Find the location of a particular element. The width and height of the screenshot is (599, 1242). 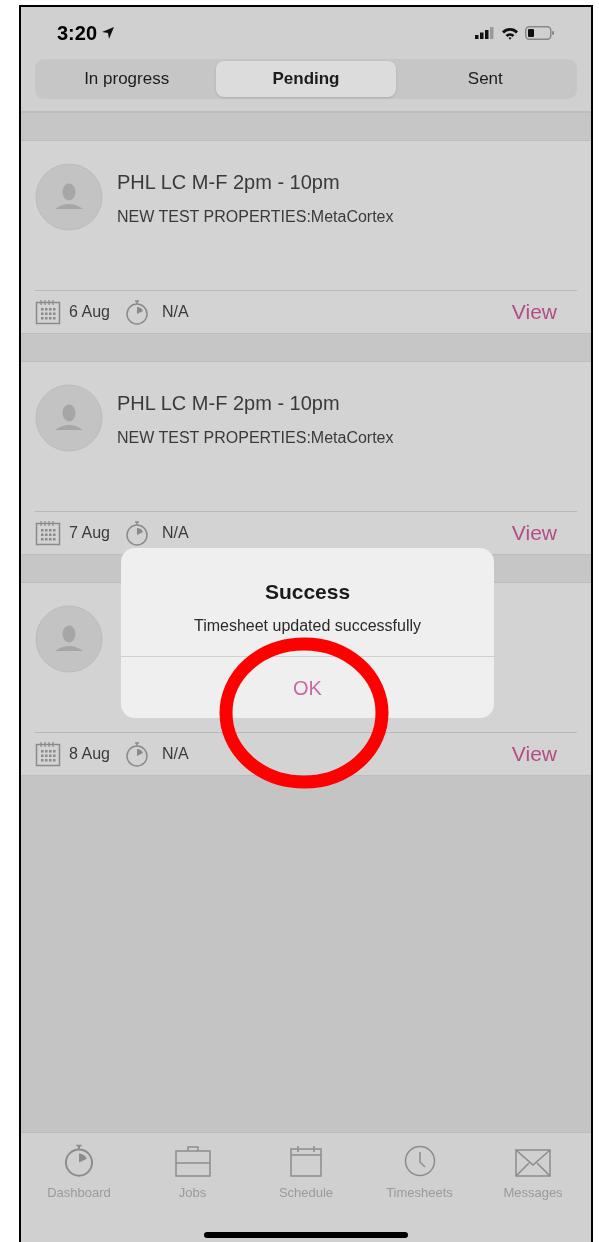

date-text: 7 Aug is located at coordinates (89, 533).